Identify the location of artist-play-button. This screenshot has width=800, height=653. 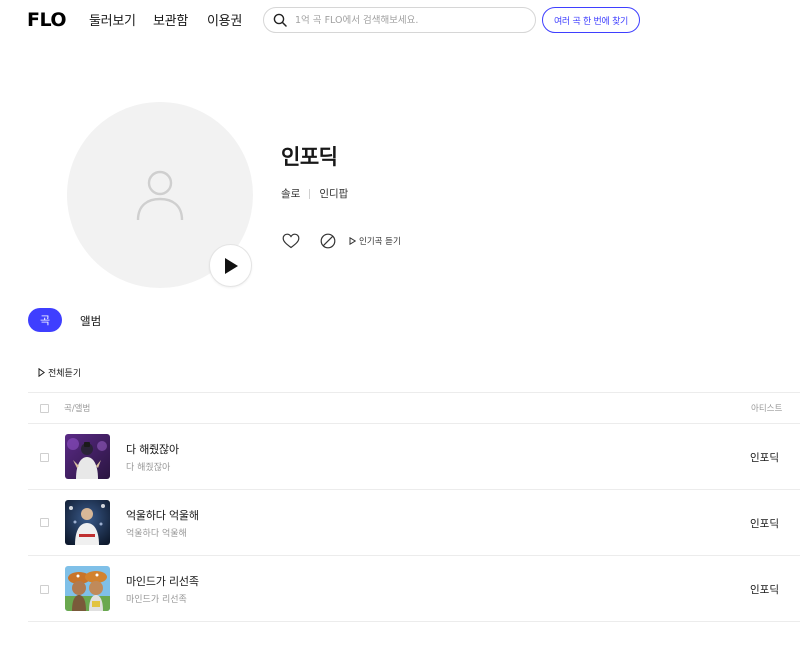
(230, 265).